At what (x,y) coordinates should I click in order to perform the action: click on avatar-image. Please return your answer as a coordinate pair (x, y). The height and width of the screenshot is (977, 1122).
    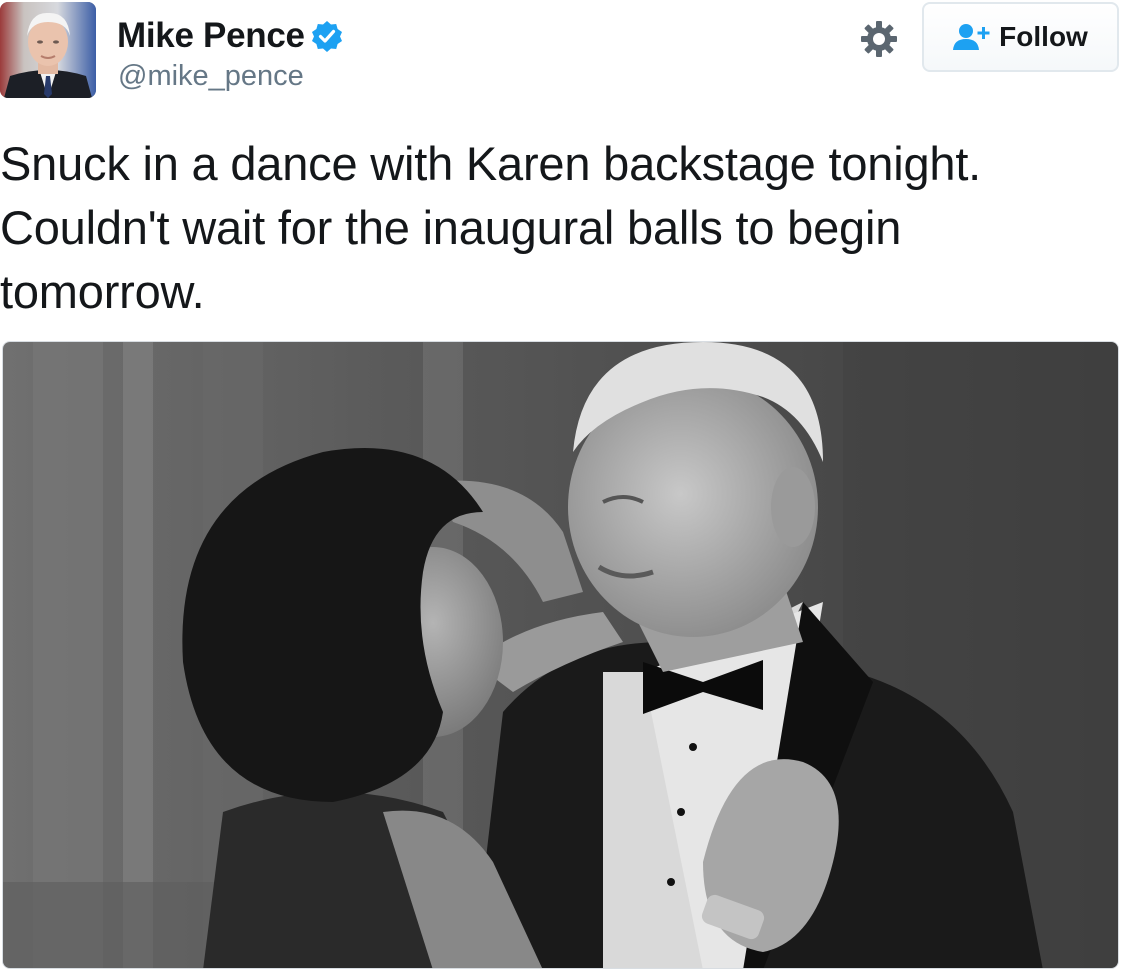
    Looking at the image, I should click on (48, 50).